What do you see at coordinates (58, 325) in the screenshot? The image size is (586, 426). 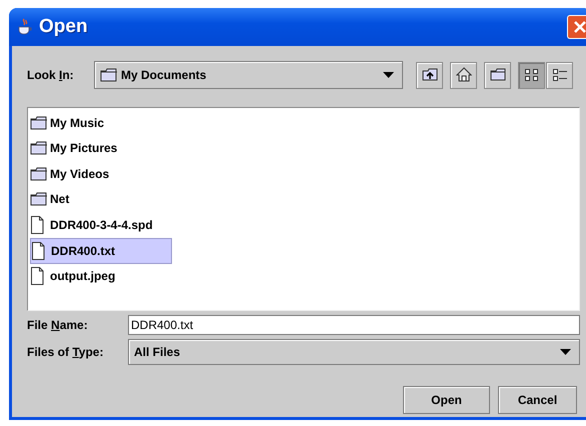 I see `file-name-label: File Name:` at bounding box center [58, 325].